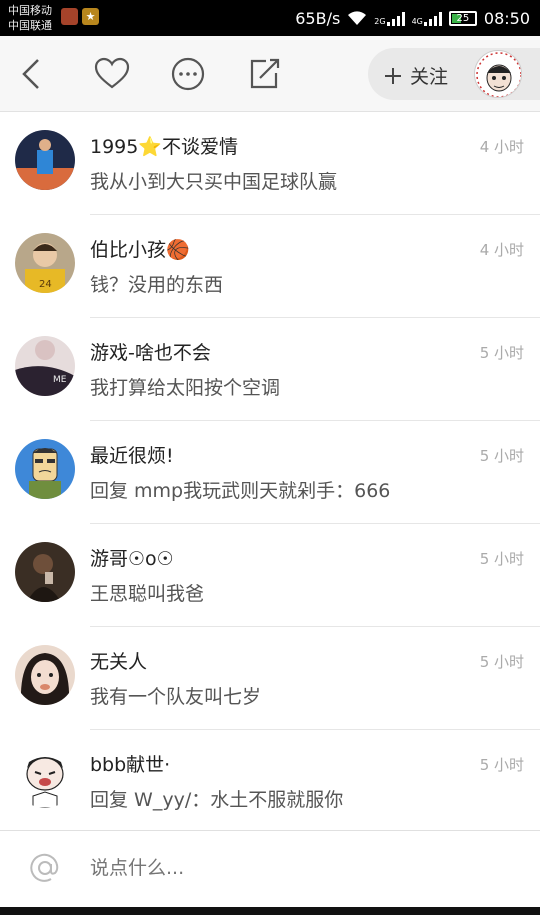 This screenshot has height=915, width=540. I want to click on app-bar: 关注, so click(270, 74).